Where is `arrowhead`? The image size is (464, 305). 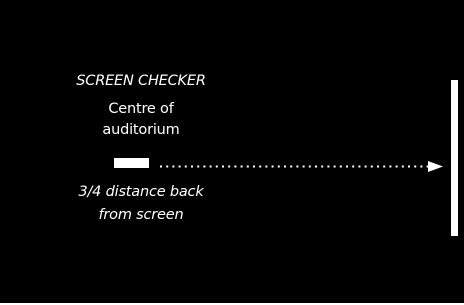 arrowhead is located at coordinates (435, 166).